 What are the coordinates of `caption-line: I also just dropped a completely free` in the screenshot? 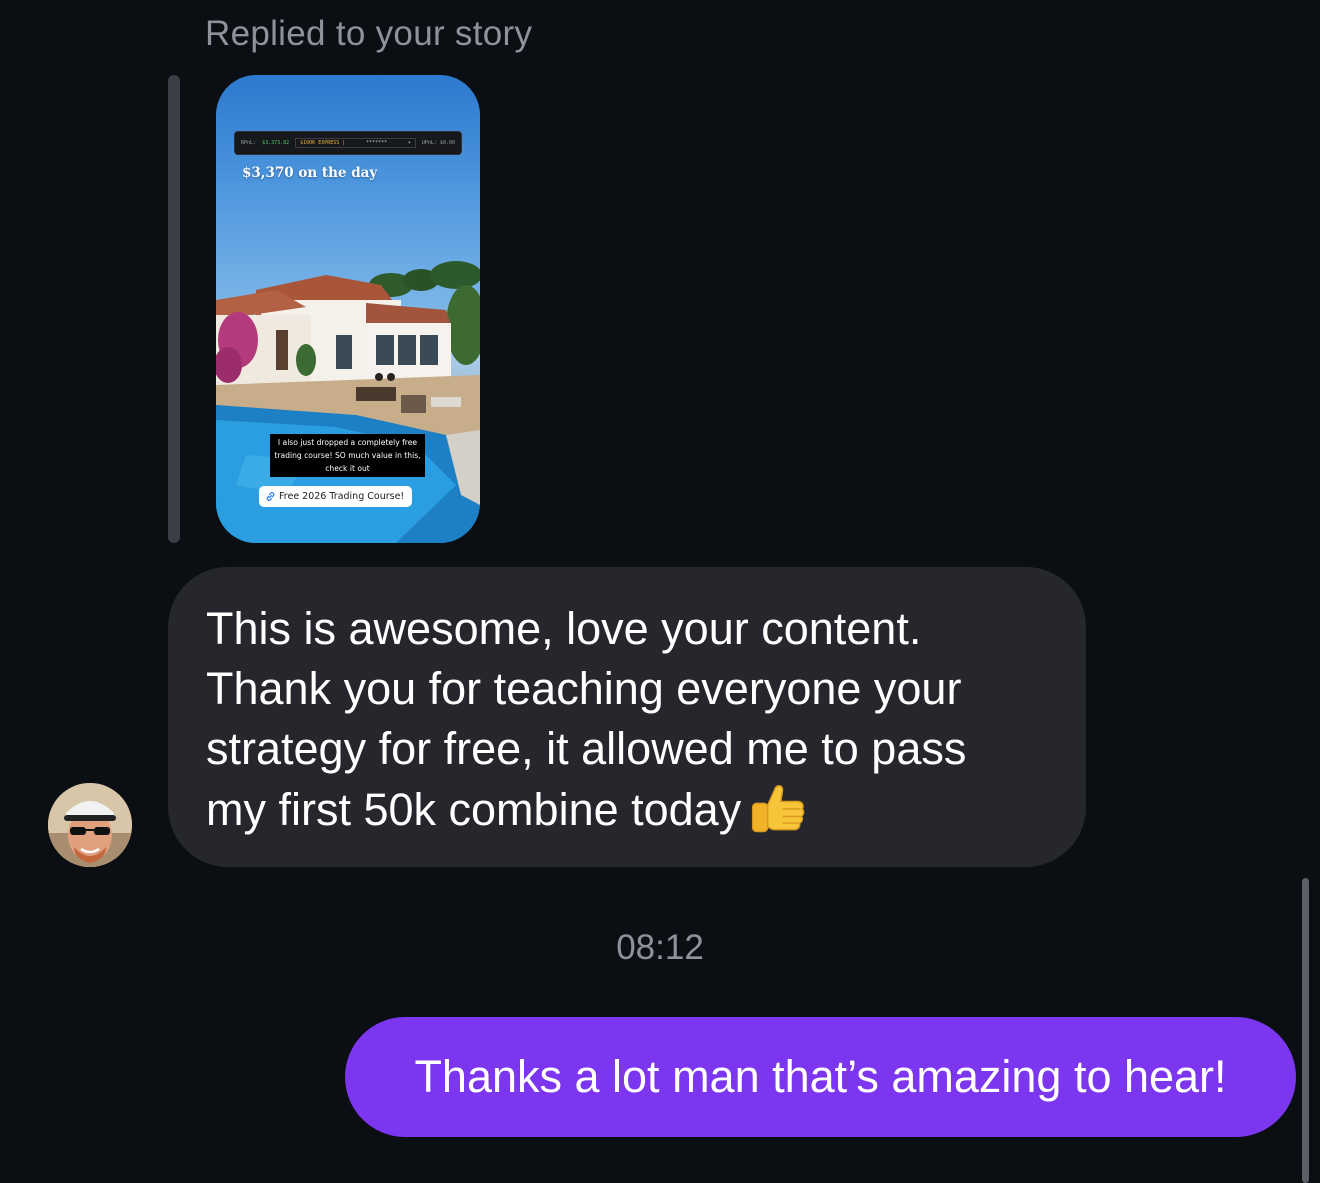 It's located at (347, 442).